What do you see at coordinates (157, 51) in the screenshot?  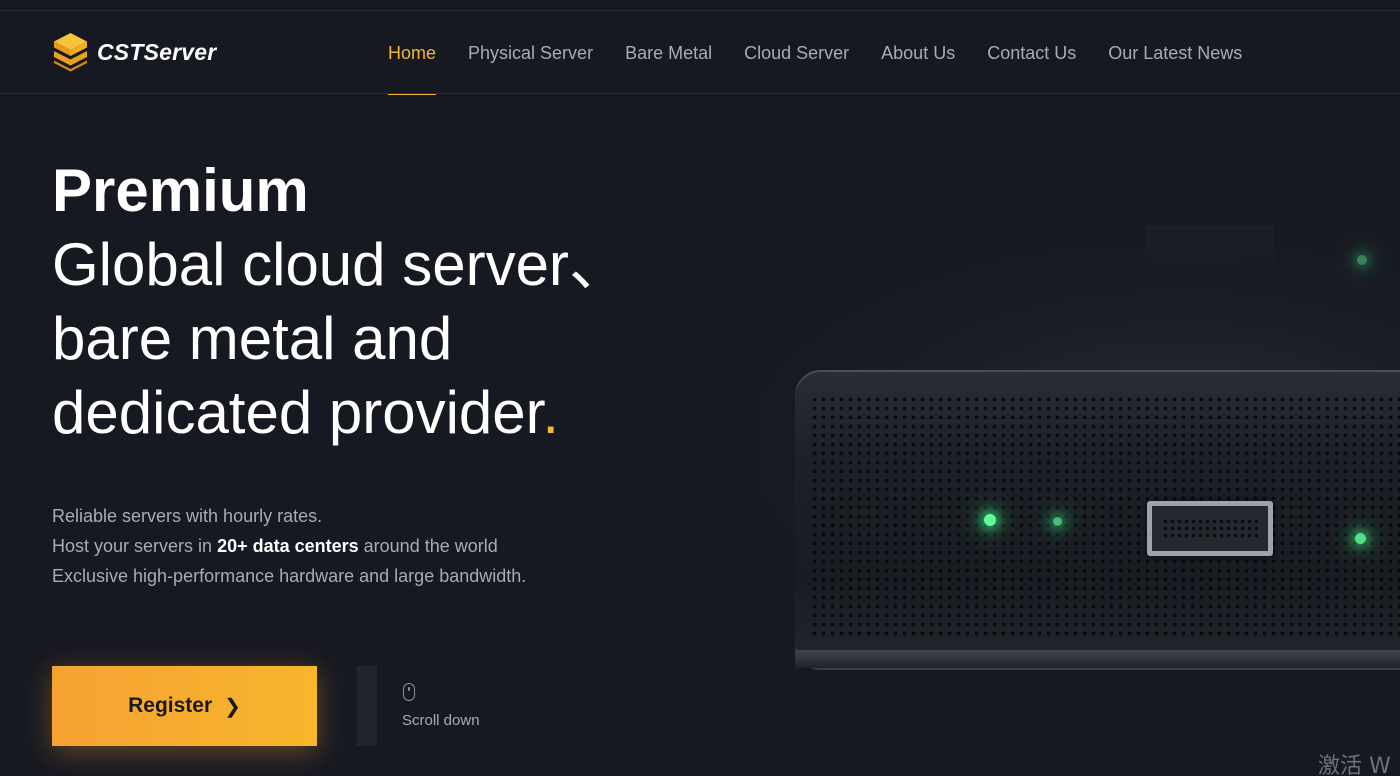 I see `brand-name: CSTServer` at bounding box center [157, 51].